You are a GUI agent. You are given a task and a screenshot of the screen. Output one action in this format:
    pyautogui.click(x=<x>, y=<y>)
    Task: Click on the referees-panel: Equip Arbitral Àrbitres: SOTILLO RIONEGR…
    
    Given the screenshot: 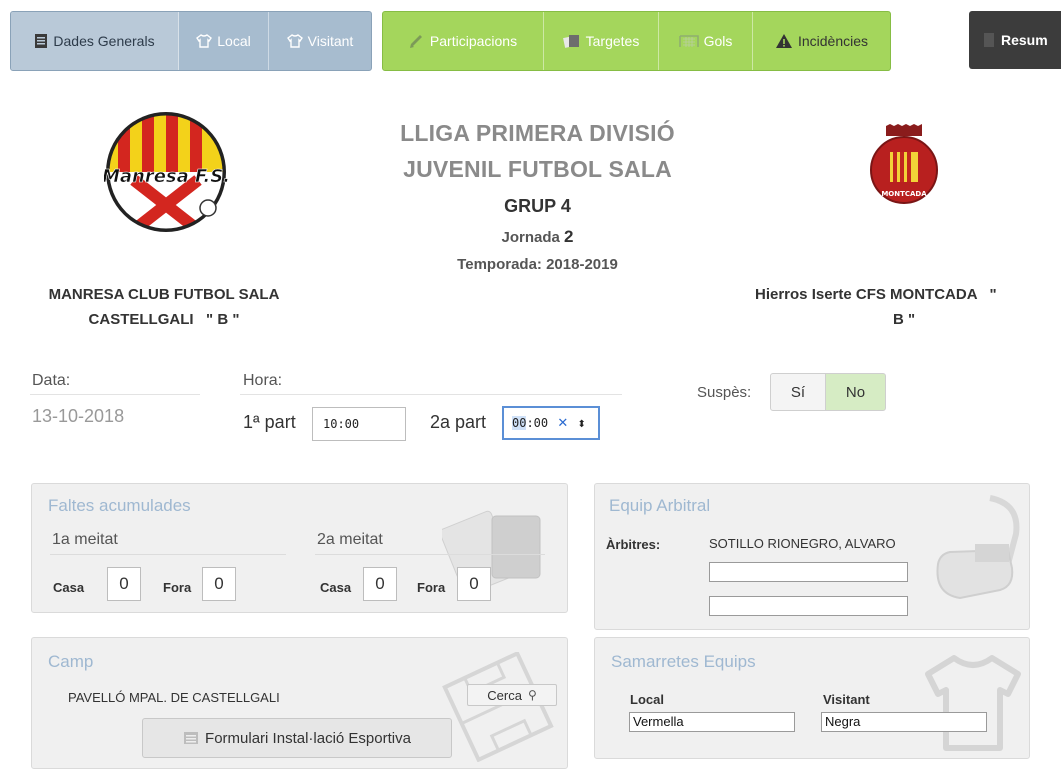 What is the action you would take?
    pyautogui.click(x=812, y=556)
    